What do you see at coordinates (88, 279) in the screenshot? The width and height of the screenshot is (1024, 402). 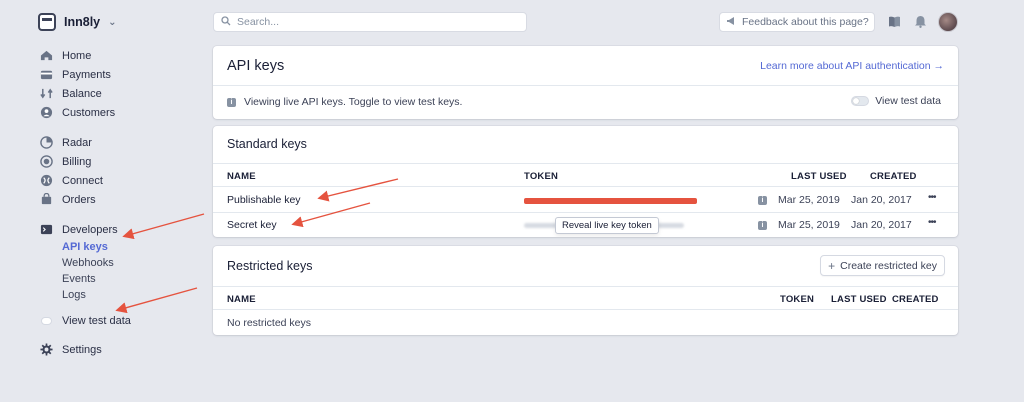 I see `subnav-item-events: Events` at bounding box center [88, 279].